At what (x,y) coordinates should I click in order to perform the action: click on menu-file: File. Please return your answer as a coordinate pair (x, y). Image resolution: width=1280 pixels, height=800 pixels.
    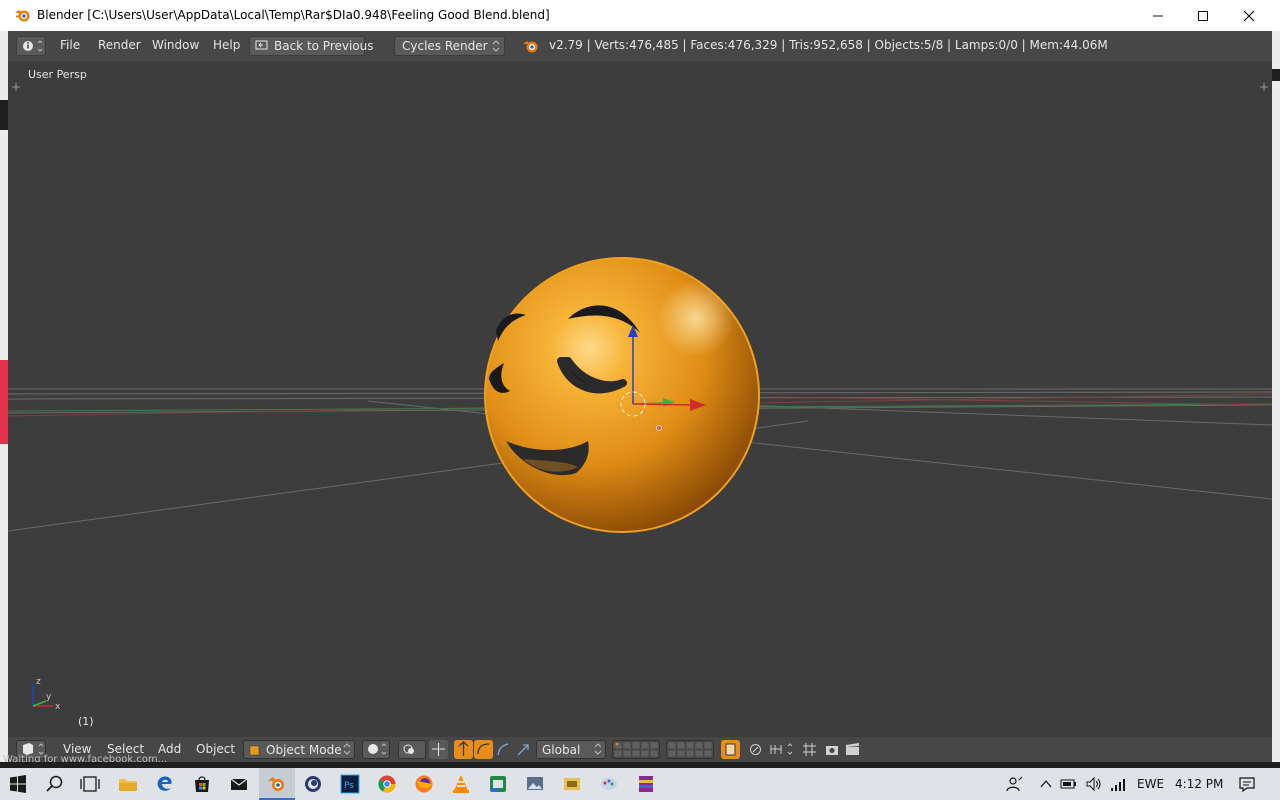
    Looking at the image, I should click on (70, 45).